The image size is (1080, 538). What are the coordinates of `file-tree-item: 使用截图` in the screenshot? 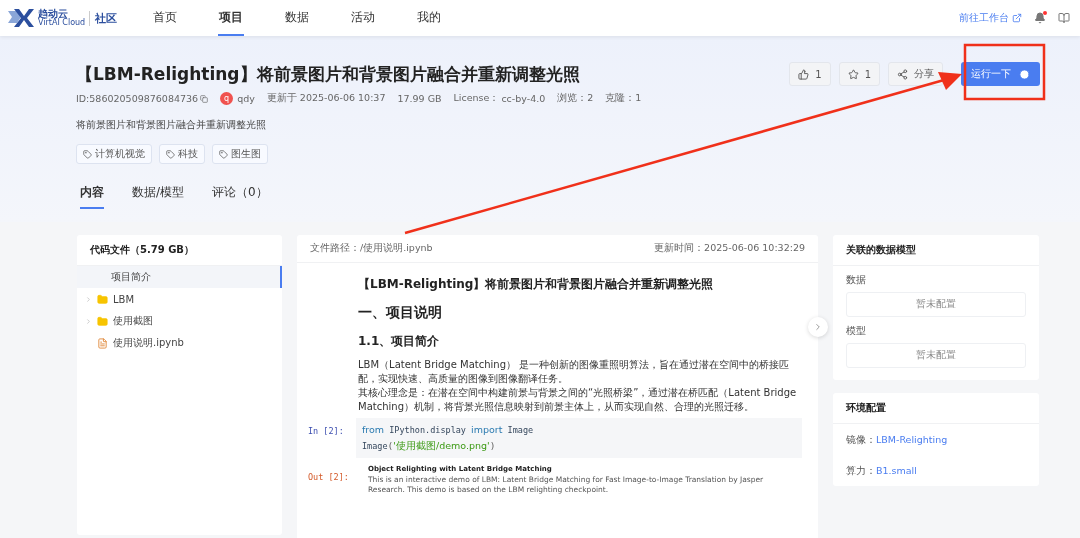 It's located at (179, 321).